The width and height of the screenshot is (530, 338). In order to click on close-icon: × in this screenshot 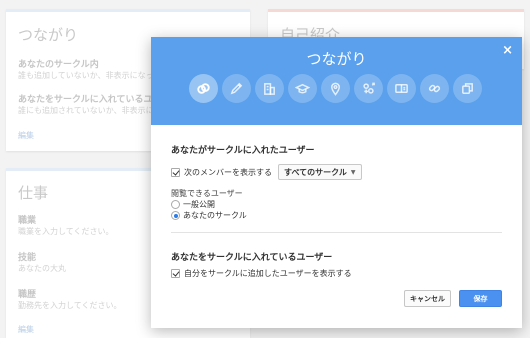, I will do `click(507, 50)`.